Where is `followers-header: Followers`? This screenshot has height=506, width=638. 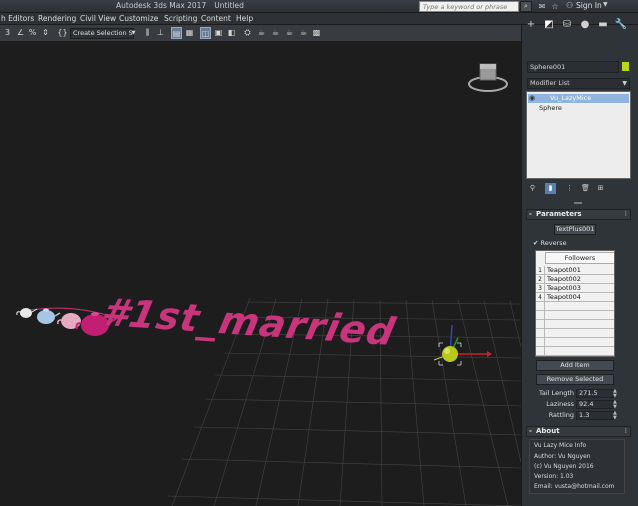
followers-header: Followers is located at coordinates (579, 258).